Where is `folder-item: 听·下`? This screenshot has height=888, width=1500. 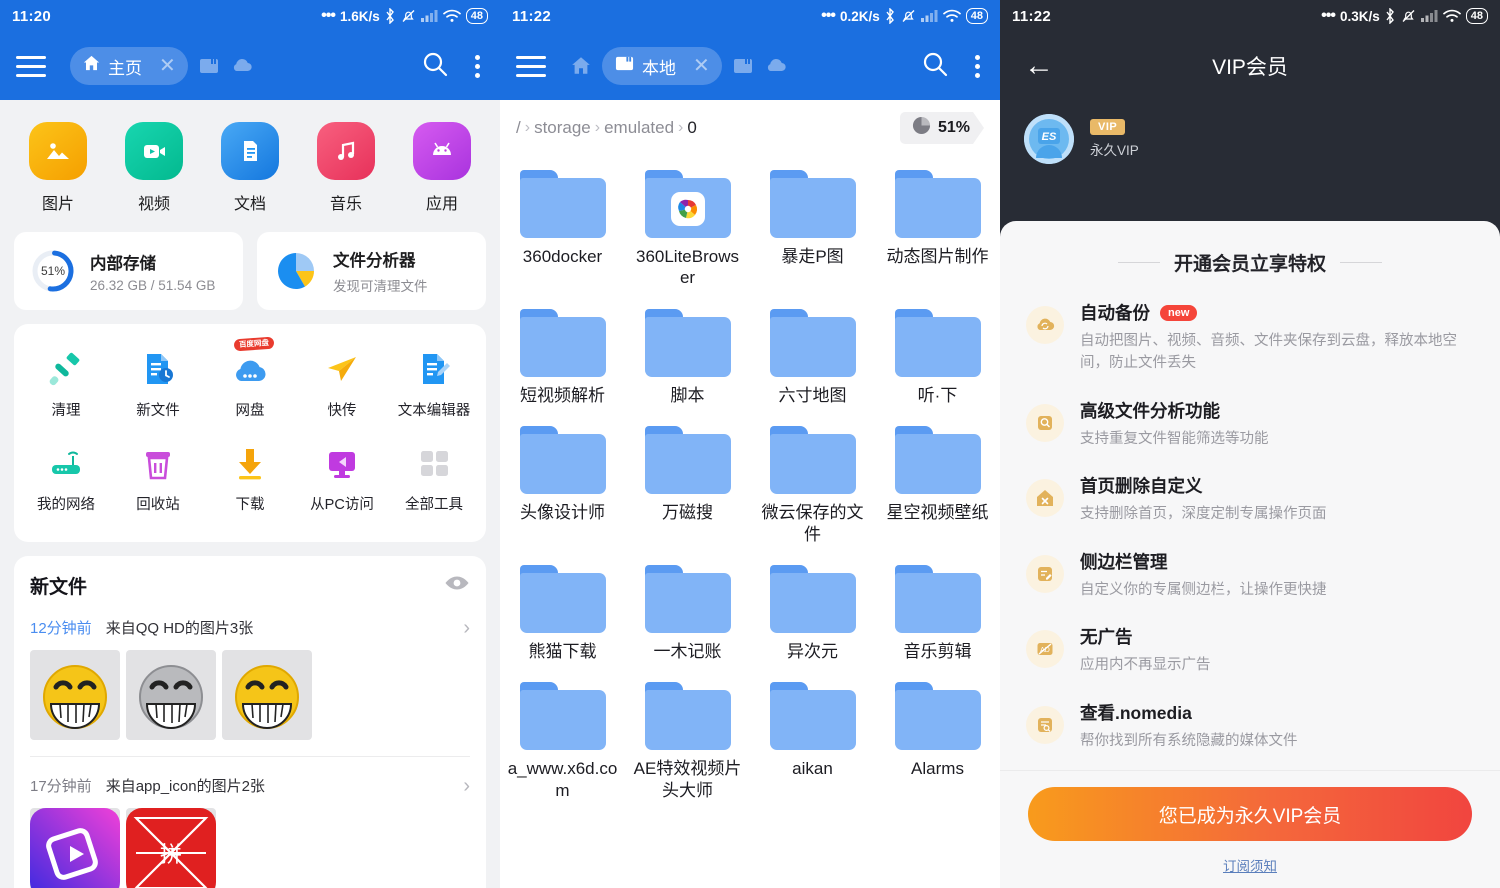 folder-item: 听·下 is located at coordinates (937, 353).